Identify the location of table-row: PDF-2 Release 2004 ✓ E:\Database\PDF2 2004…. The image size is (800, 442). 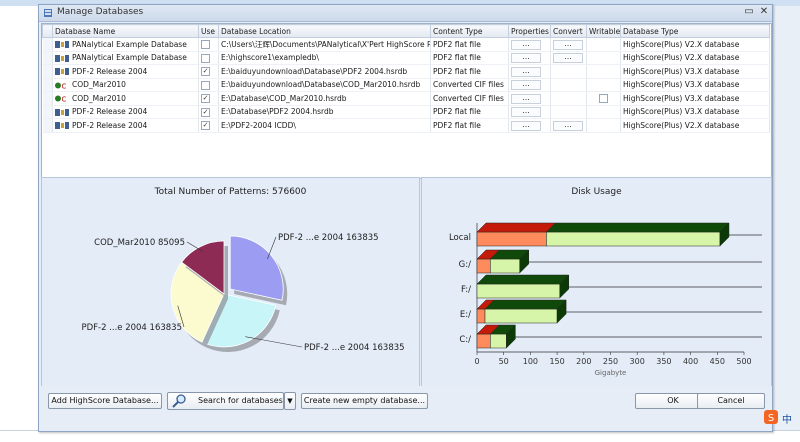
(406, 112).